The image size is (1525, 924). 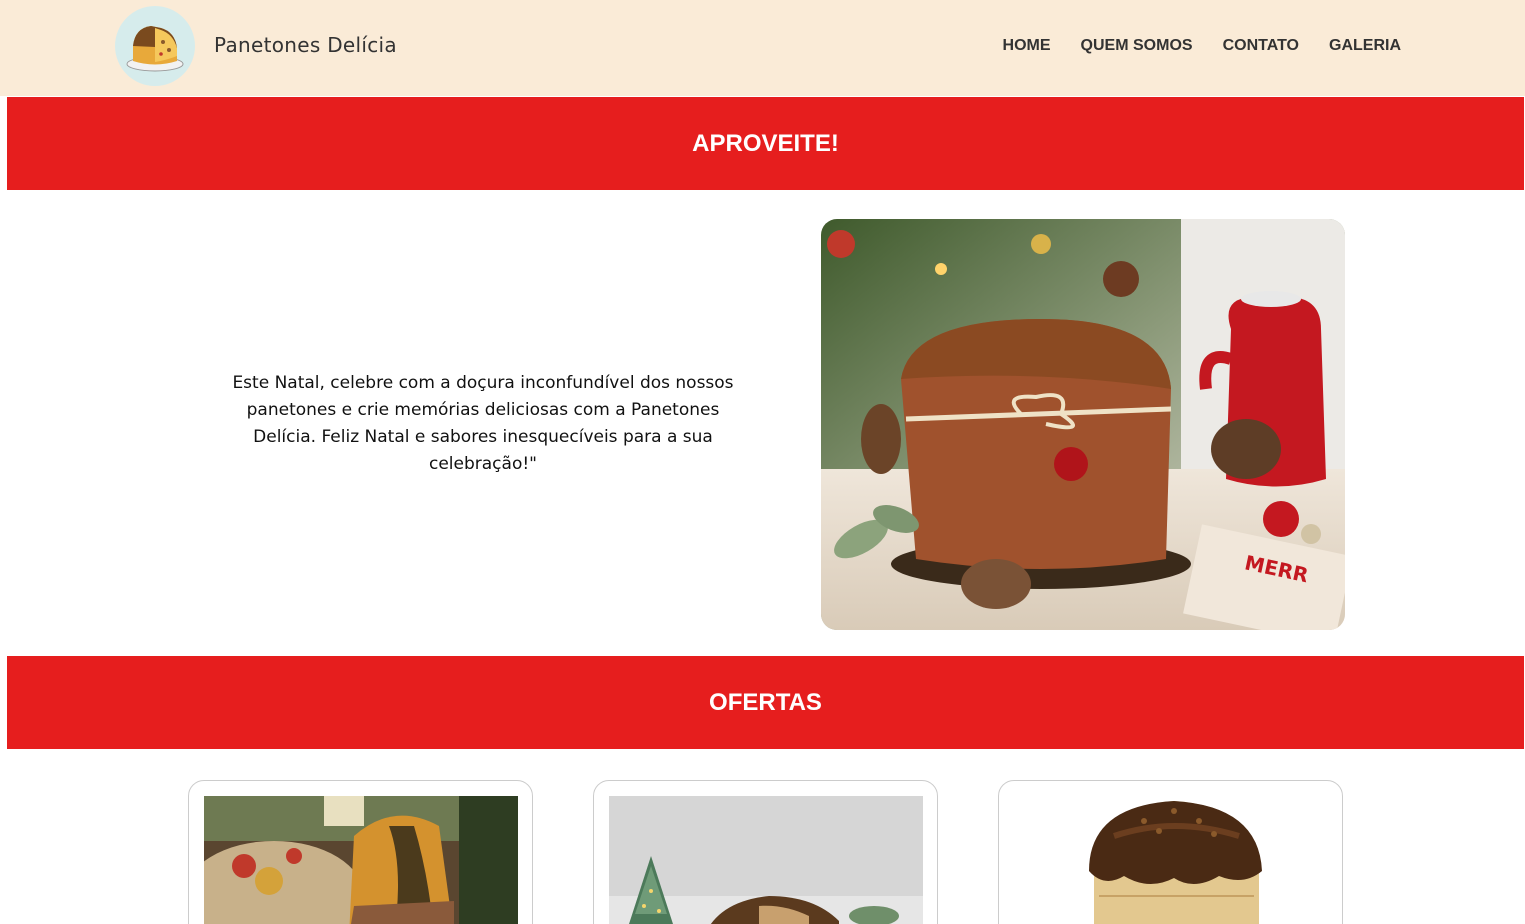 I want to click on nav-quem-somos: QUEM SOMOS, so click(x=1137, y=46).